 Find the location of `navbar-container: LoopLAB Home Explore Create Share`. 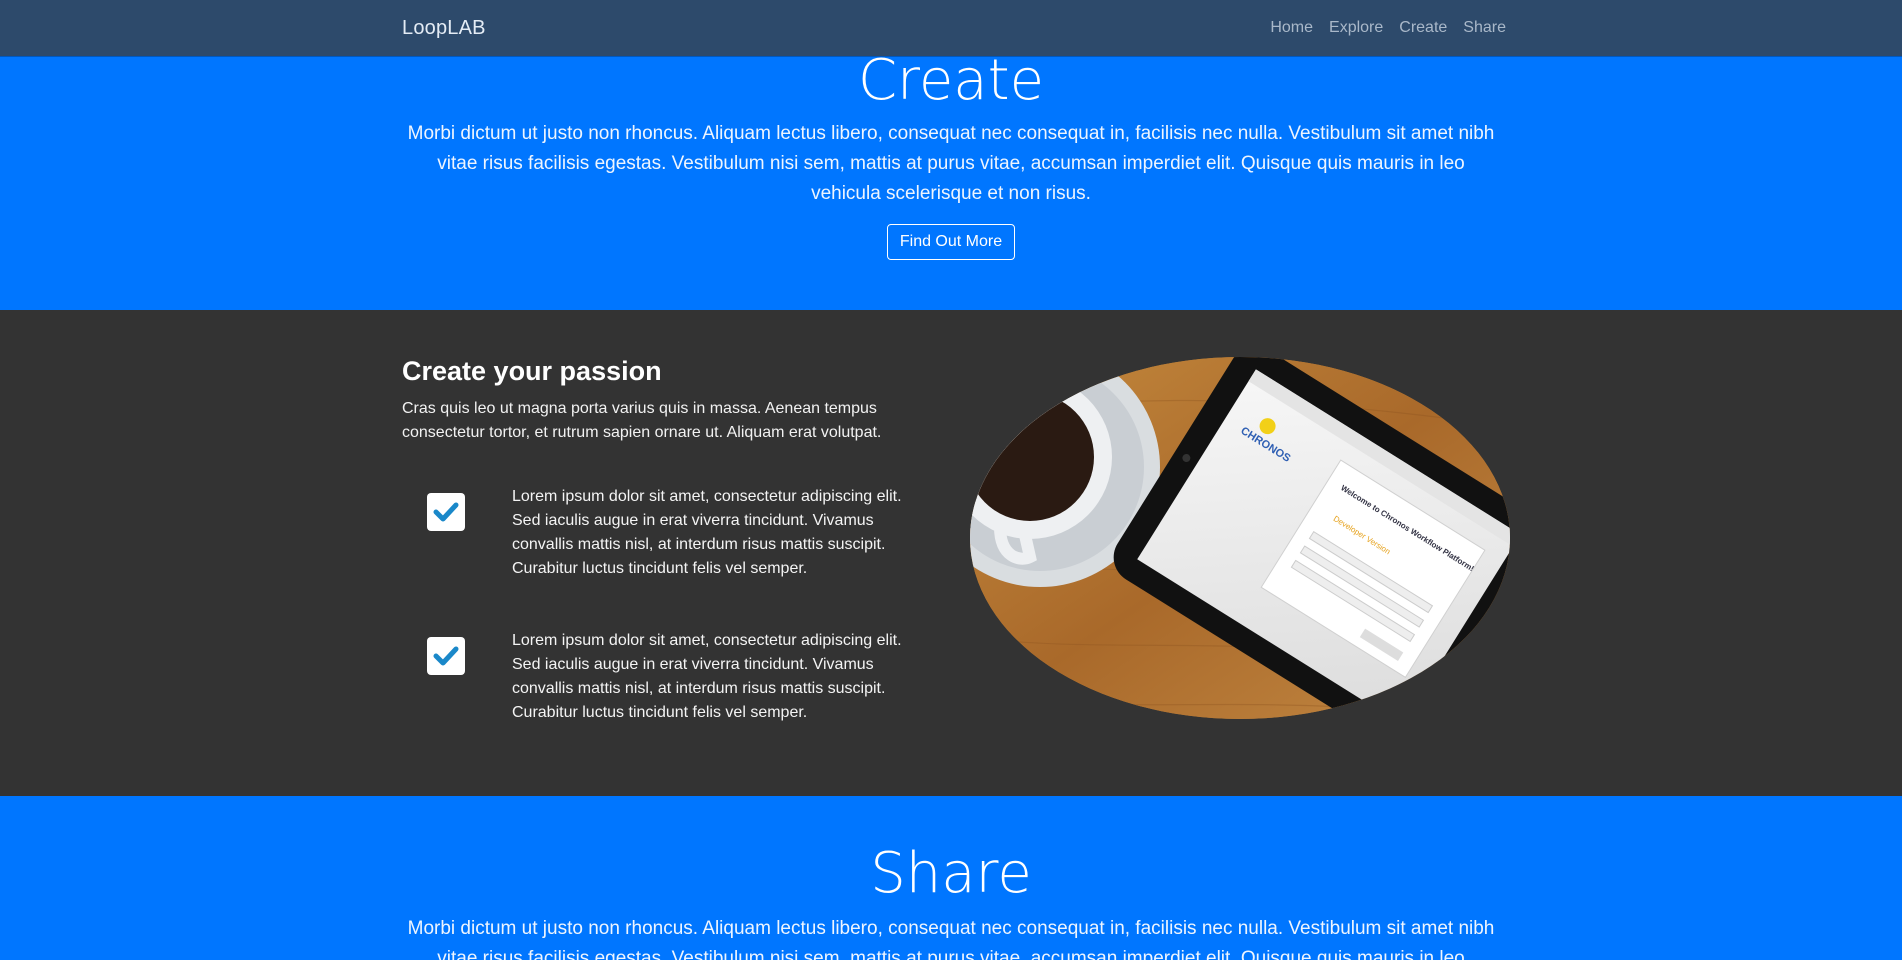

navbar-container: LoopLAB Home Explore Create Share is located at coordinates (951, 28).